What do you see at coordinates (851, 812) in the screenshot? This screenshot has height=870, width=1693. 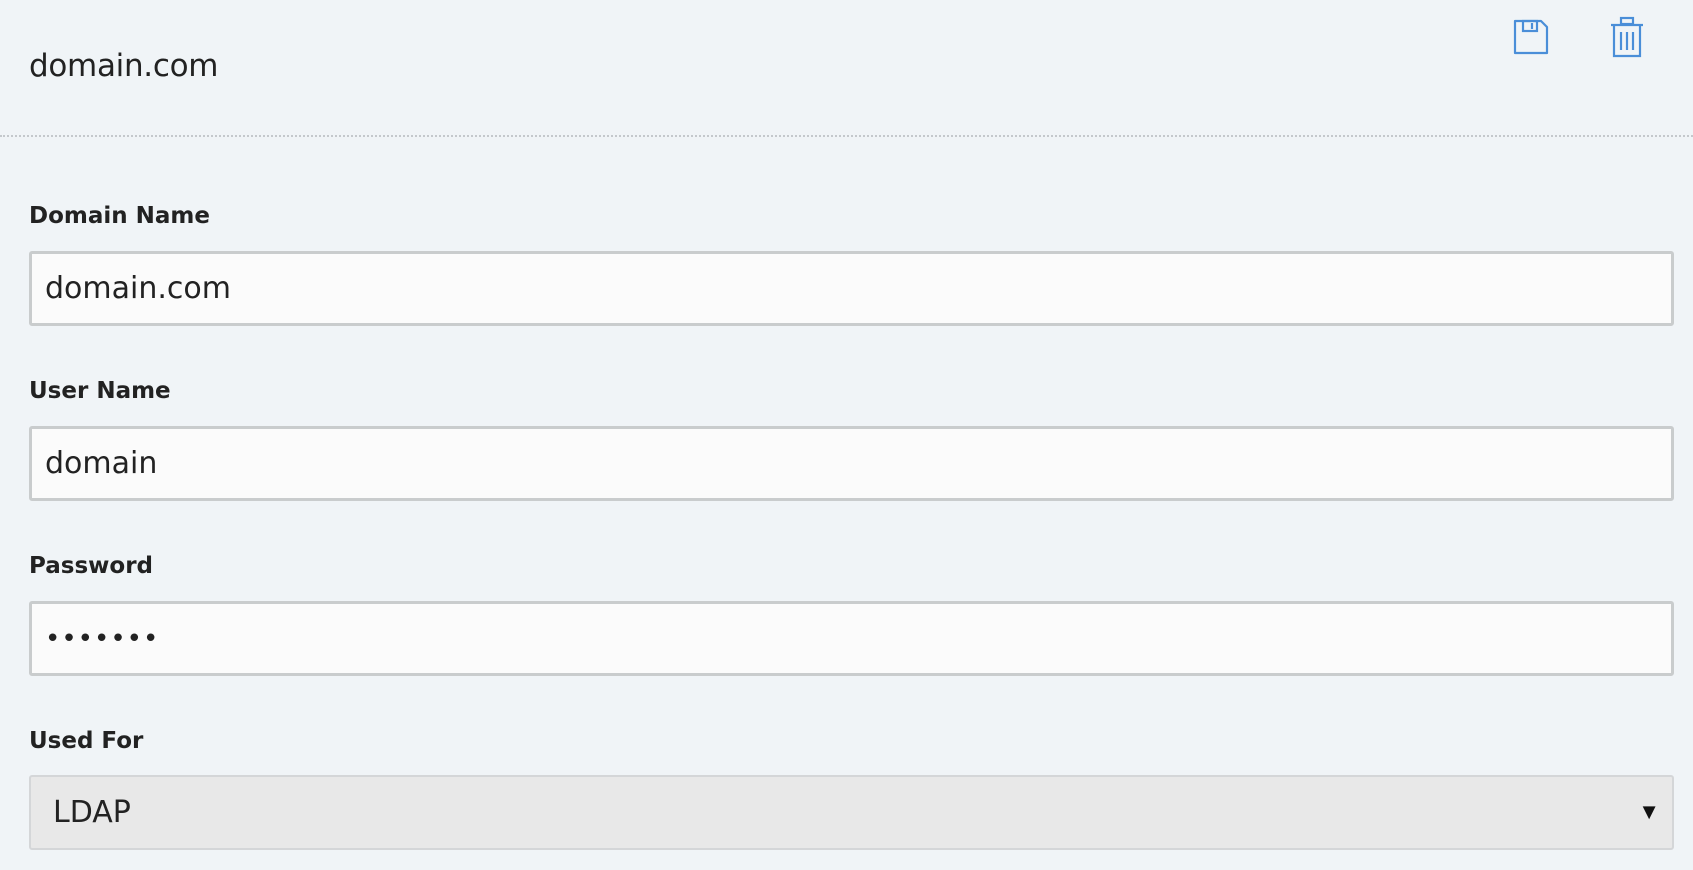 I see `used-for-select: LDAP ▼` at bounding box center [851, 812].